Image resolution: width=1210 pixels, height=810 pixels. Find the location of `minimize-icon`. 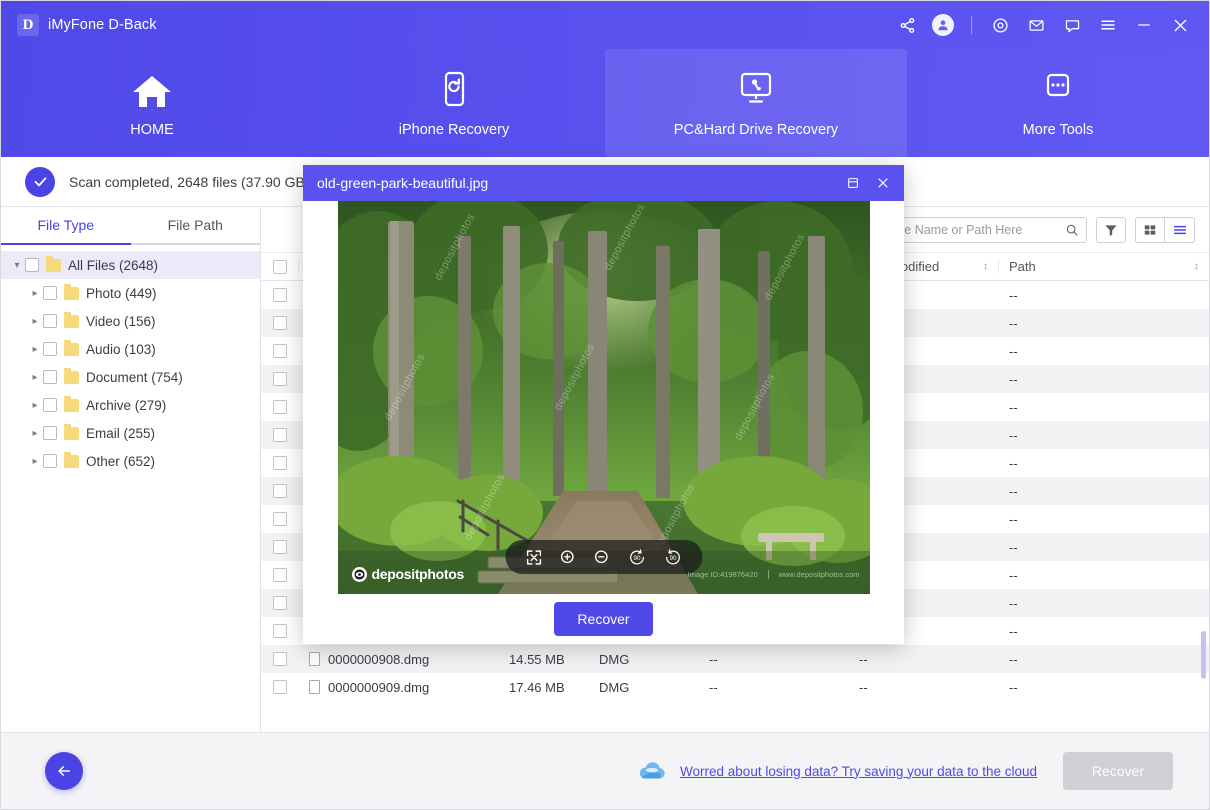

minimize-icon is located at coordinates (1144, 25).